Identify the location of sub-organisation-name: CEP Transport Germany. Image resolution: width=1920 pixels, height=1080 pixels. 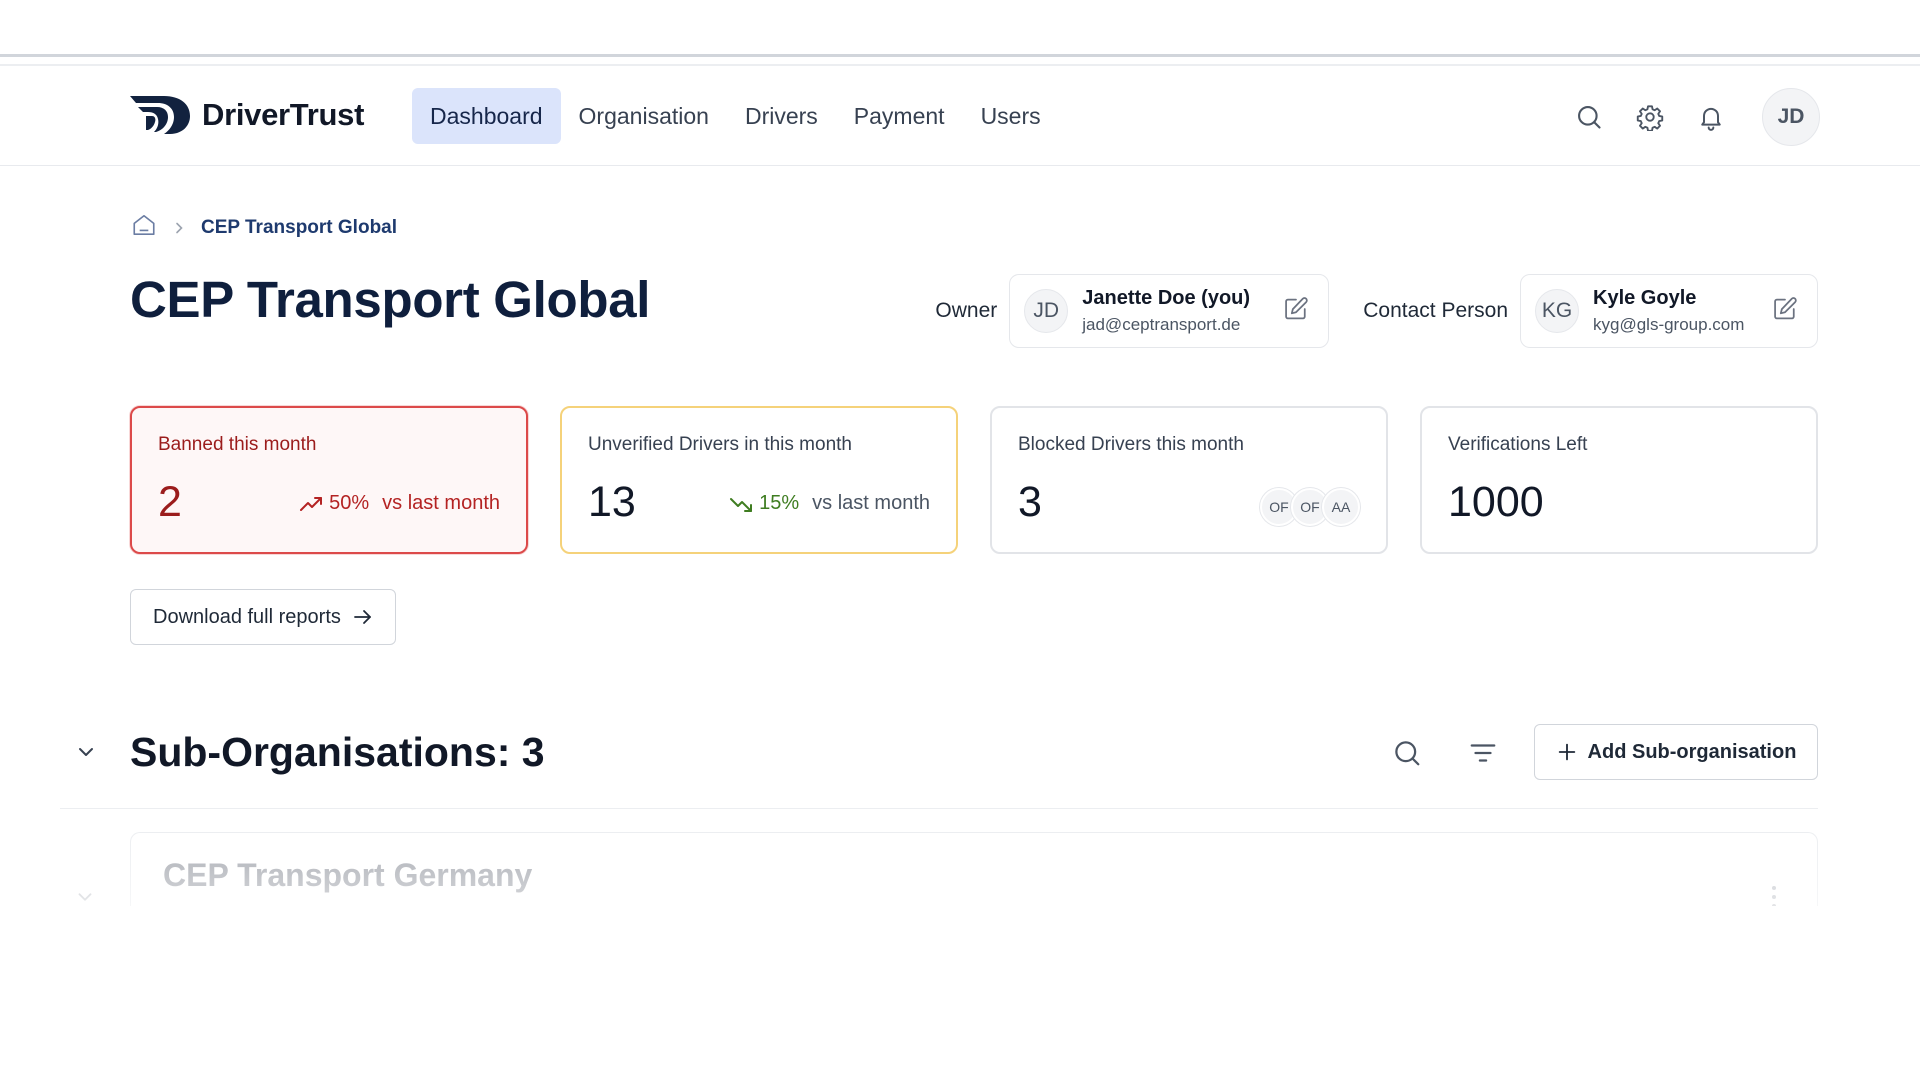
(348, 875).